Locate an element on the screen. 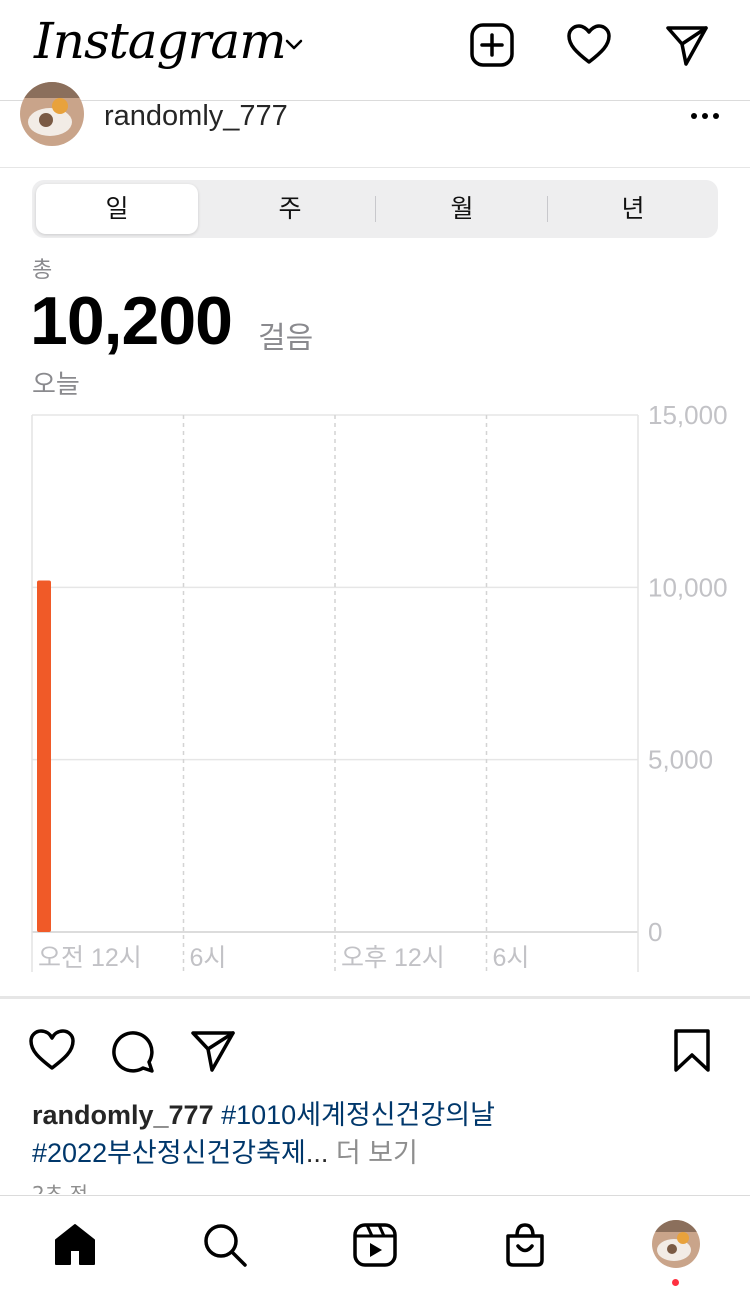 This screenshot has height=1295, width=750. x-tick-label: 오후 12시 is located at coordinates (393, 958).